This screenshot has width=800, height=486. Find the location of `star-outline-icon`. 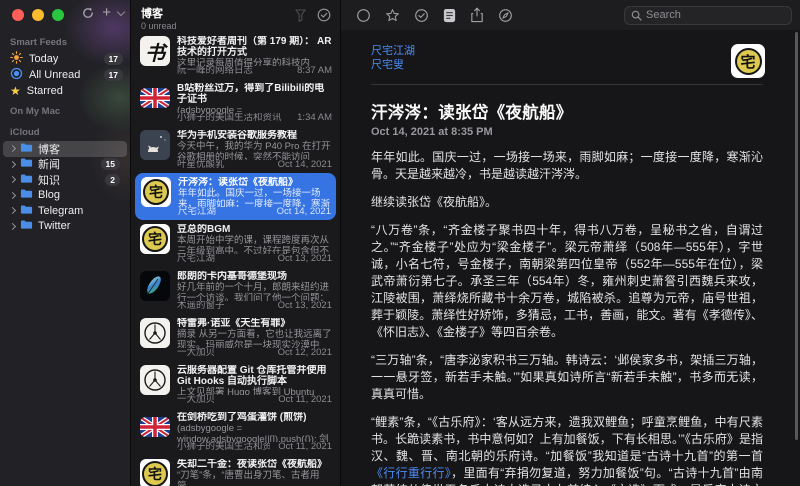

star-outline-icon is located at coordinates (392, 15).